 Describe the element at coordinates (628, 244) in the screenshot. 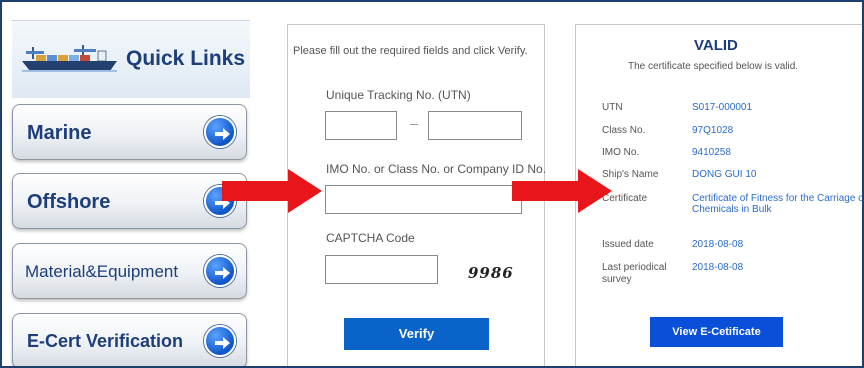

I see `issued-date-key: Issued date` at that location.